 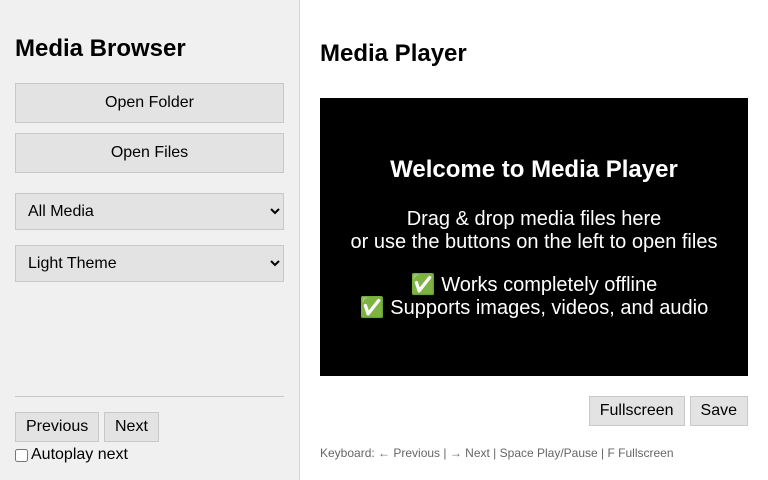 I want to click on theme-select-wrap: Light Theme, so click(x=149, y=263).